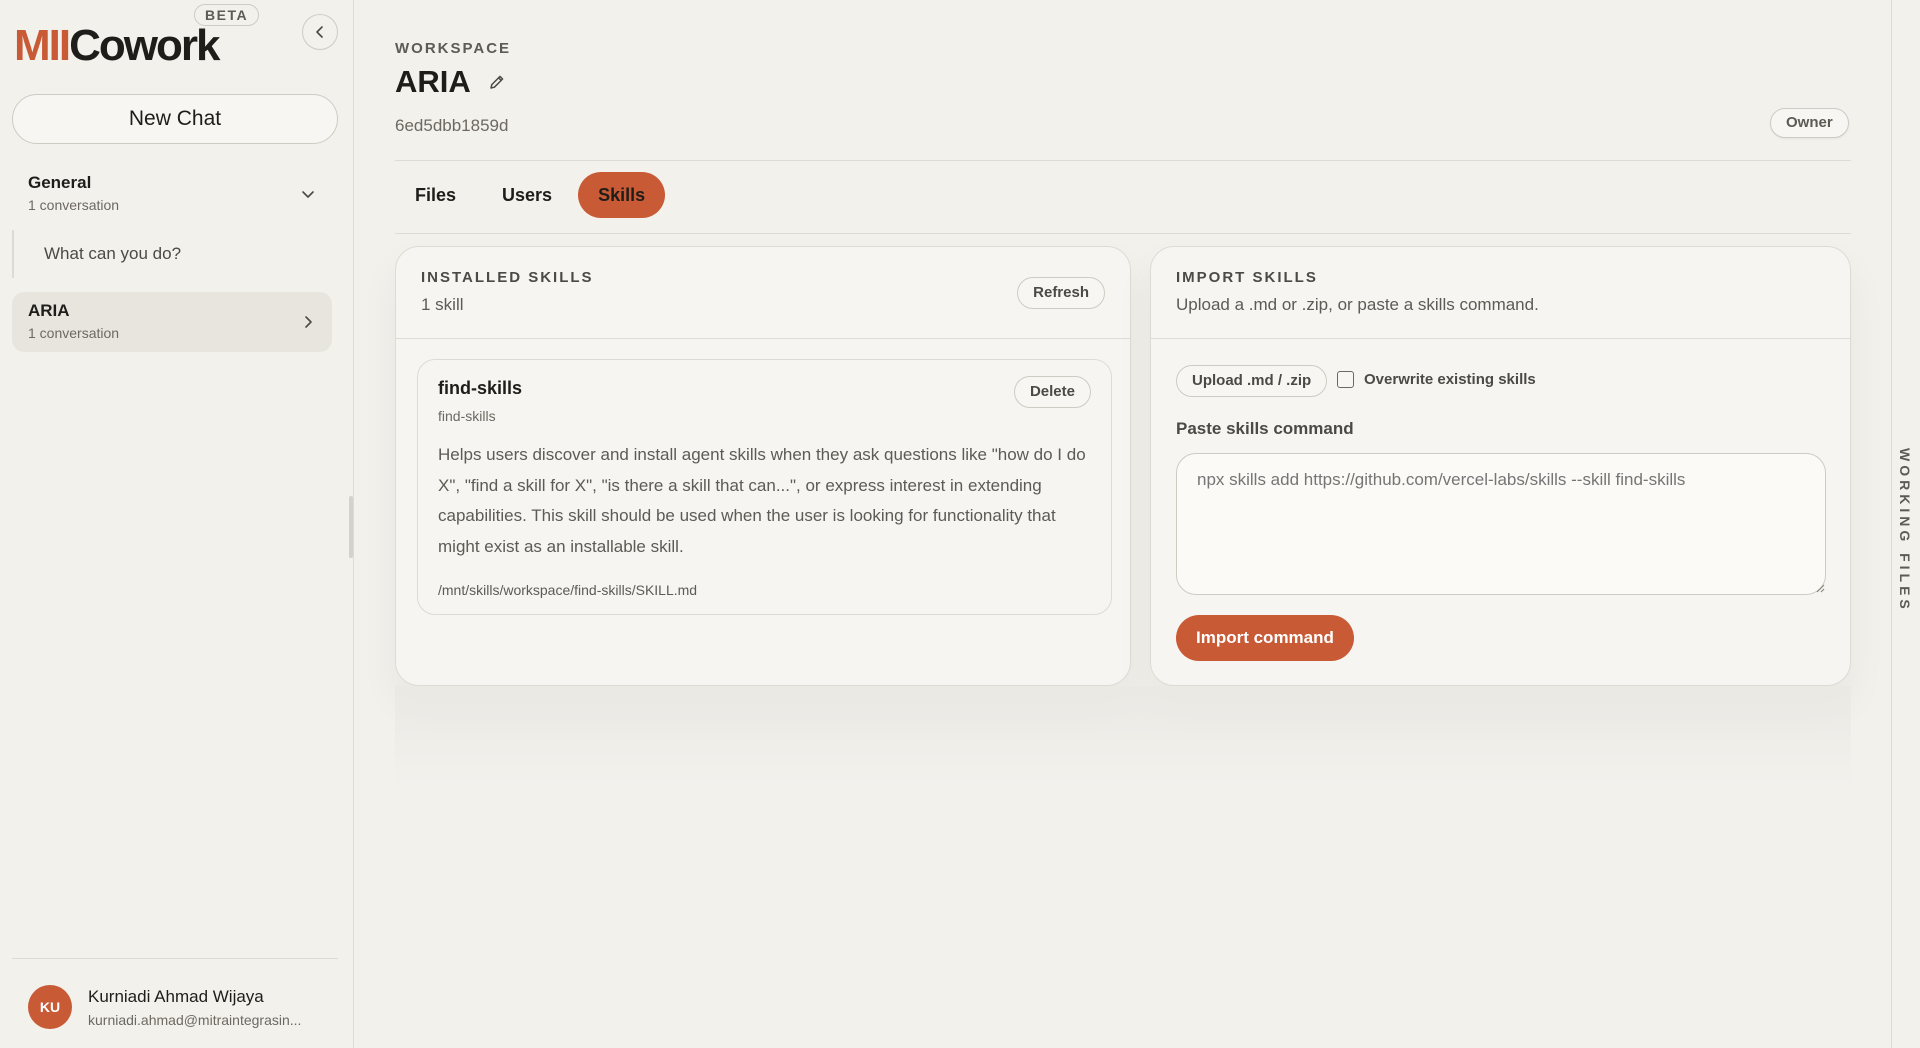 This screenshot has width=1920, height=1048. I want to click on logo-brand: MII, so click(42, 45).